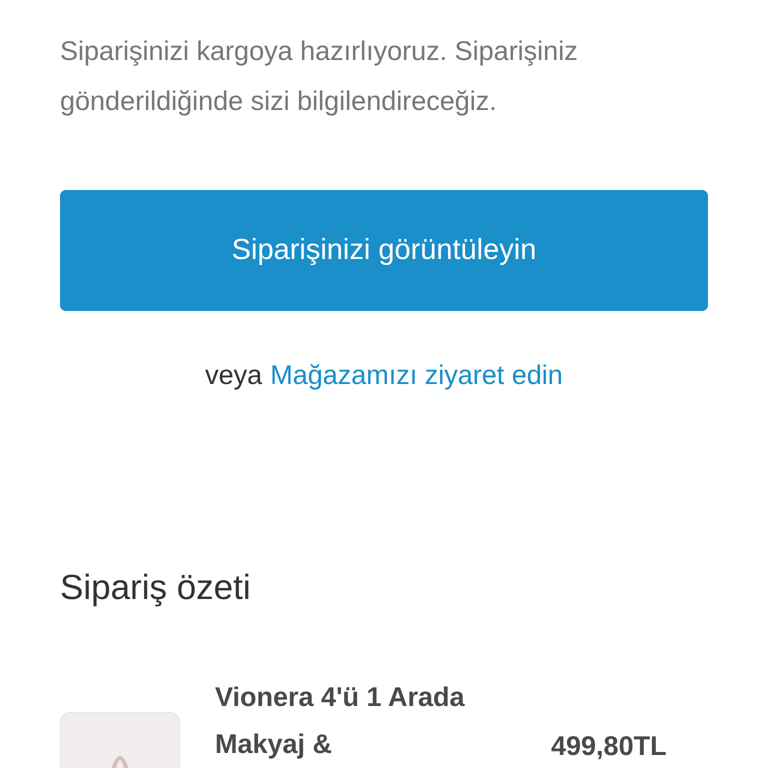  Describe the element at coordinates (416, 375) in the screenshot. I see `visit-store-link: Mağazamızı ziyaret edin` at that location.